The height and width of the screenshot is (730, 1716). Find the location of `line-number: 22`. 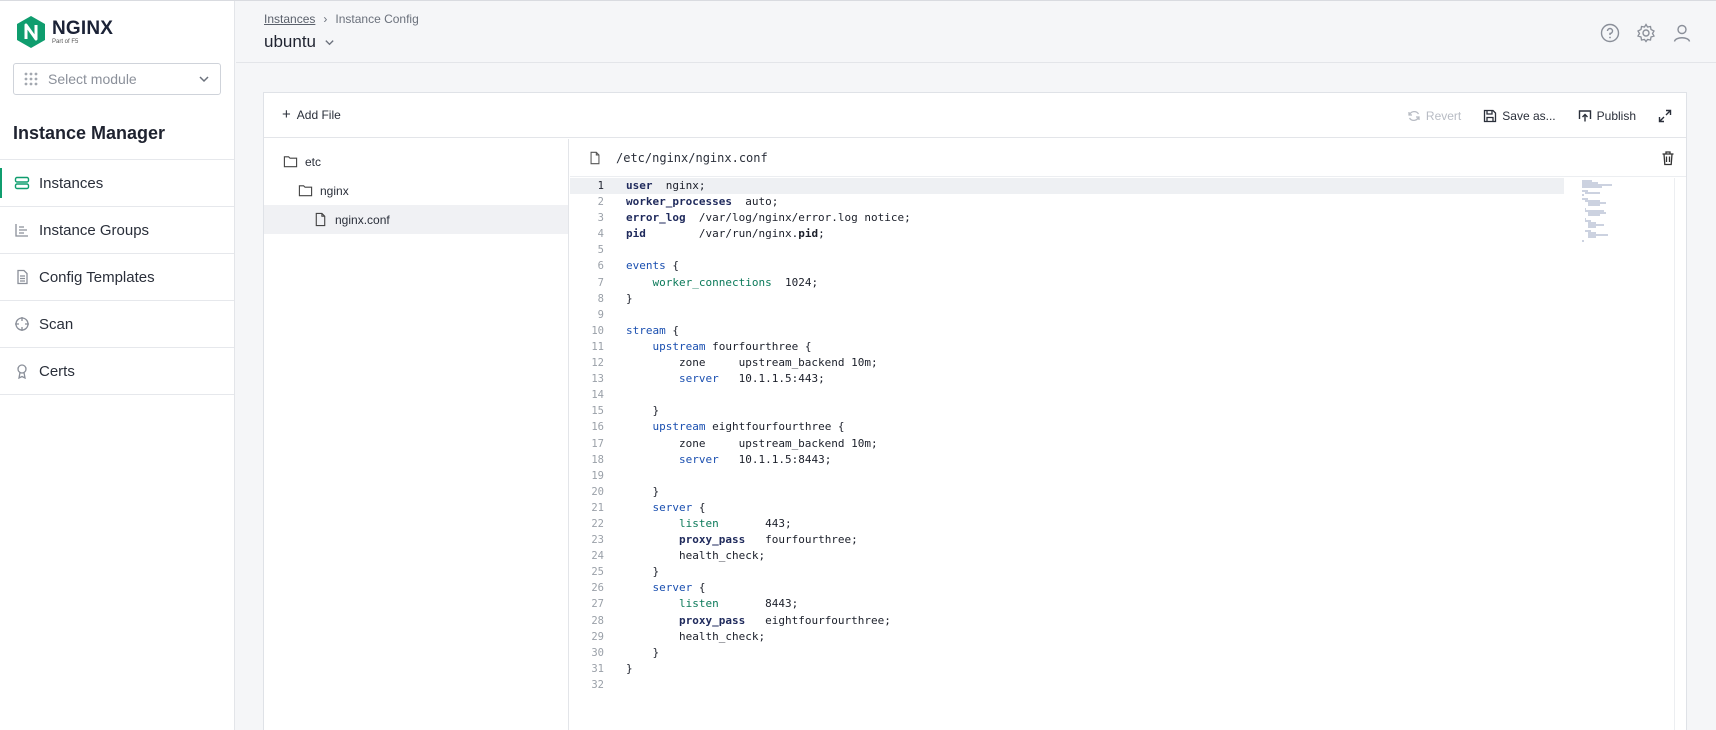

line-number: 22 is located at coordinates (597, 523).